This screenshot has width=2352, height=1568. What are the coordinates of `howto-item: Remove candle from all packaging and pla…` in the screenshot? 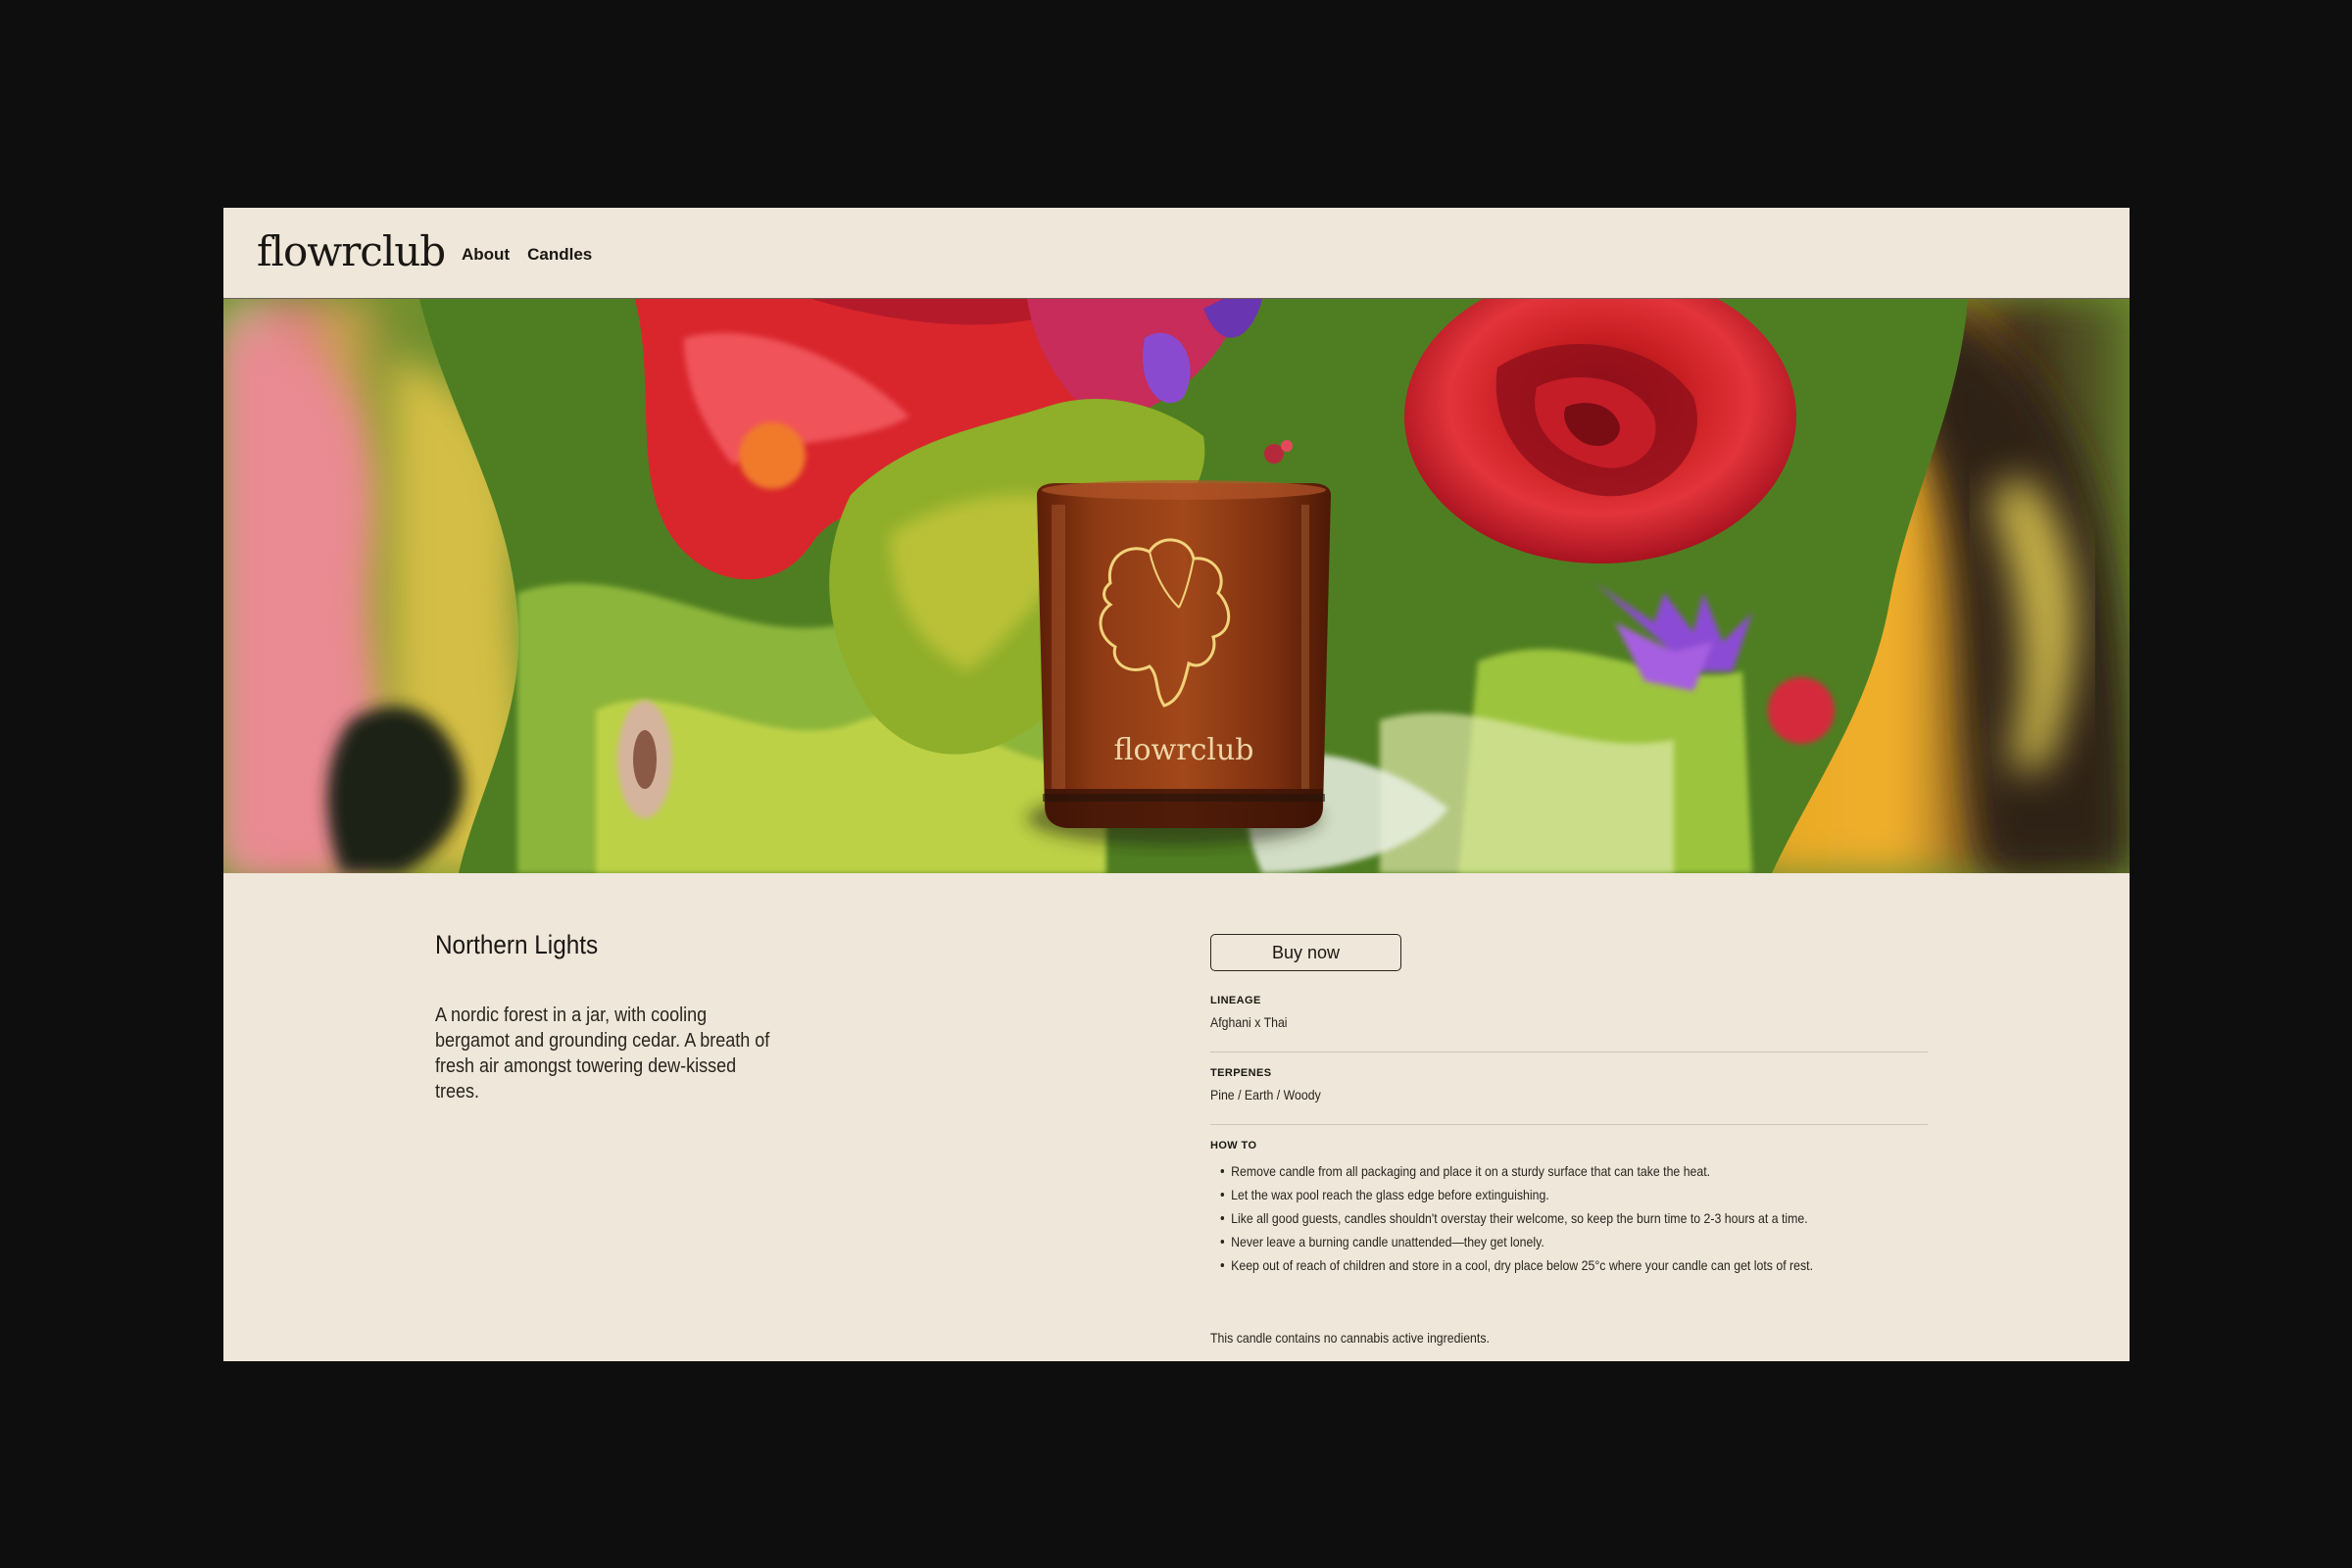 It's located at (1525, 1171).